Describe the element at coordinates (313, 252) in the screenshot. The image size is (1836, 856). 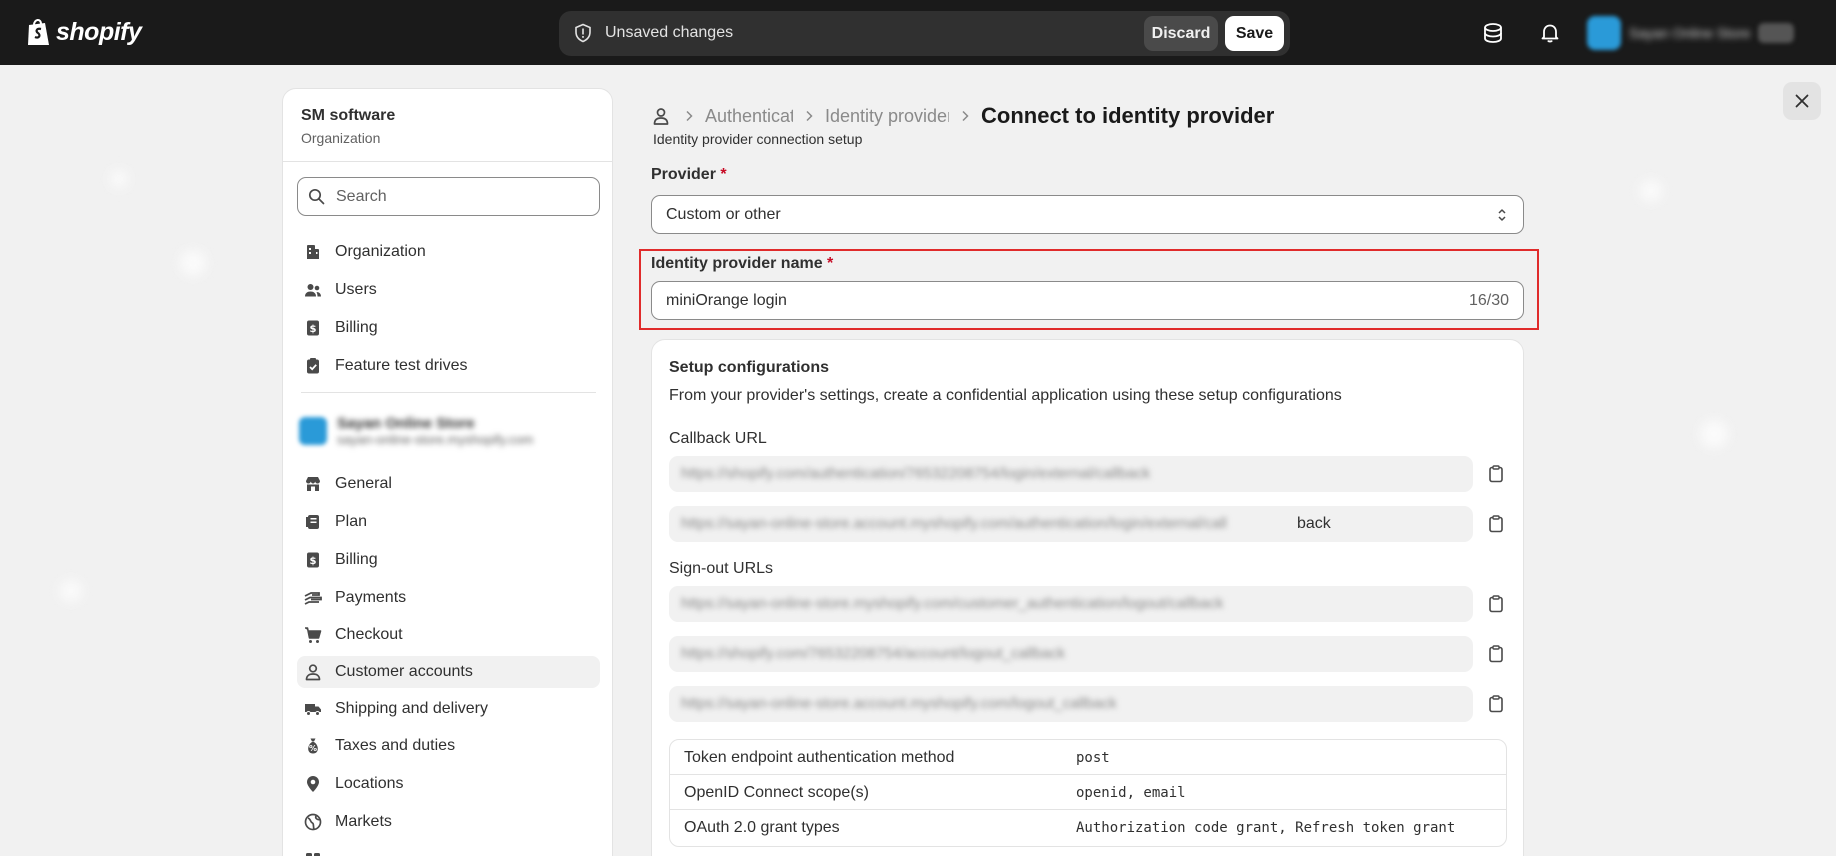
I see `building-icon` at that location.